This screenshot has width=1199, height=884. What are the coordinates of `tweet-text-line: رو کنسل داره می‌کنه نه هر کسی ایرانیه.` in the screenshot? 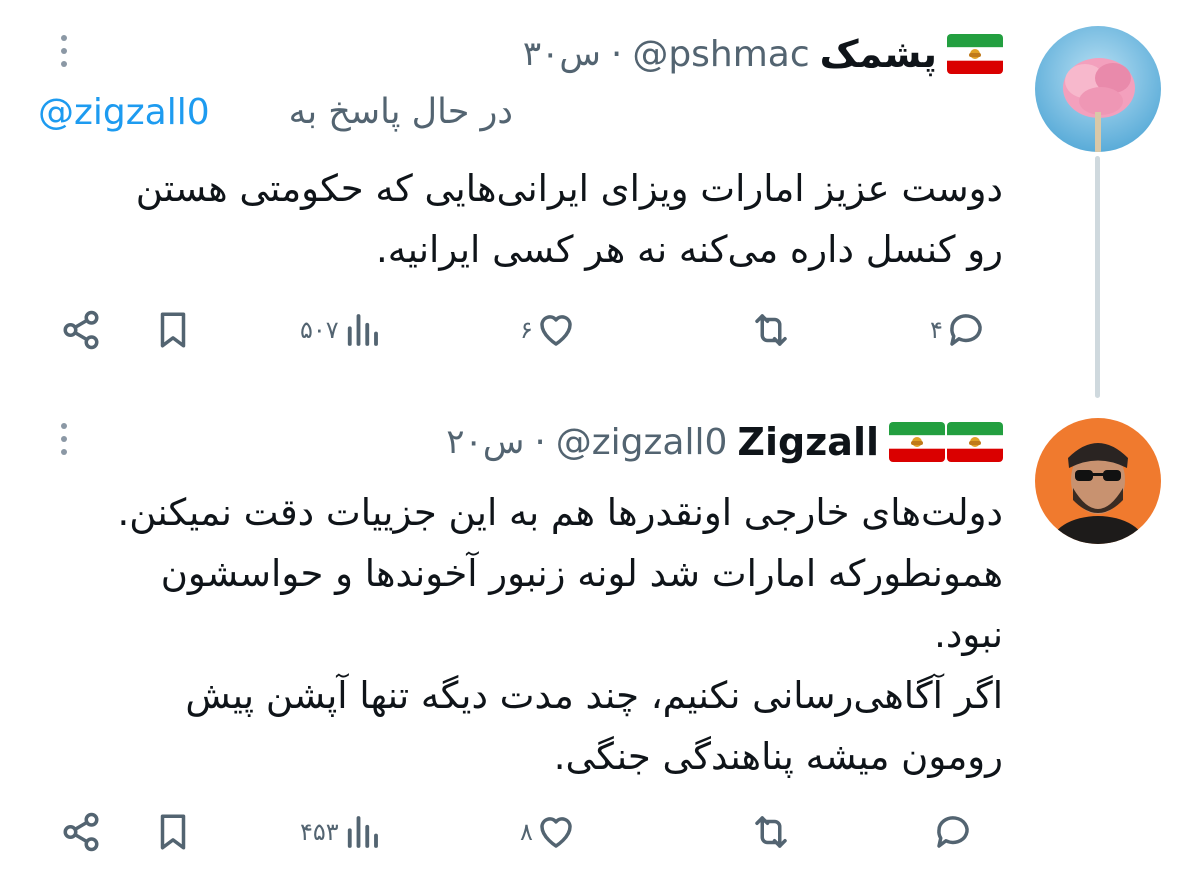 It's located at (689, 249).